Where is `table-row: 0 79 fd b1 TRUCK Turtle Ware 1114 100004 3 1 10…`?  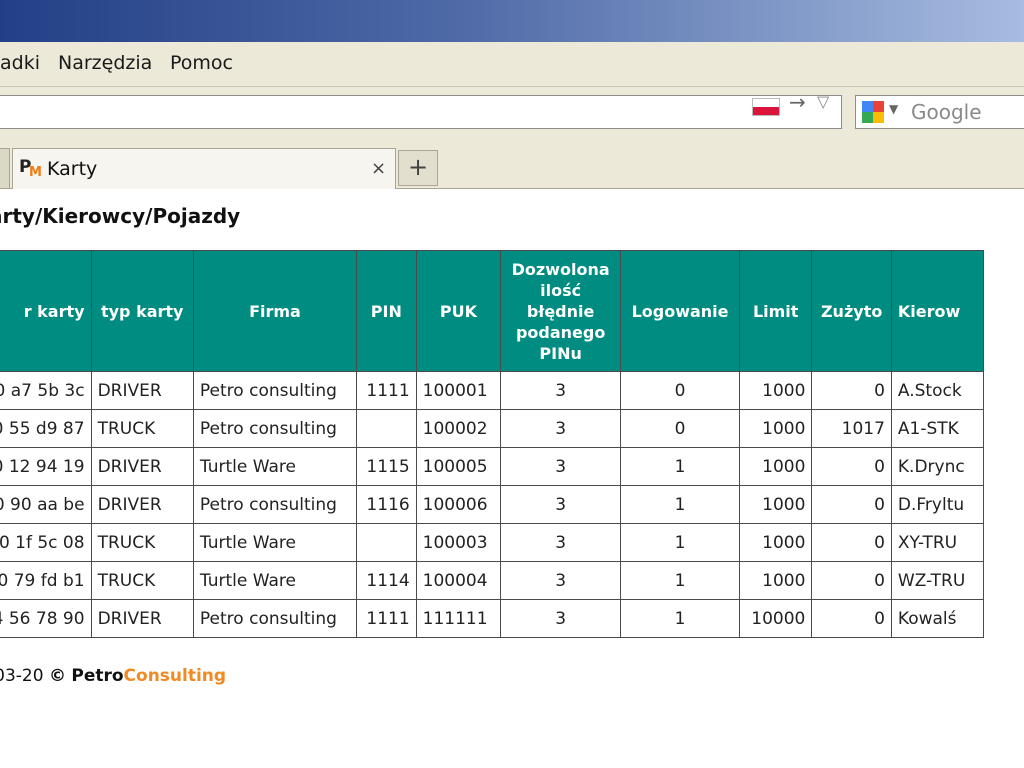
table-row: 0 79 fd b1 TRUCK Turtle Ware 1114 100004 3 1 10… is located at coordinates (492, 580).